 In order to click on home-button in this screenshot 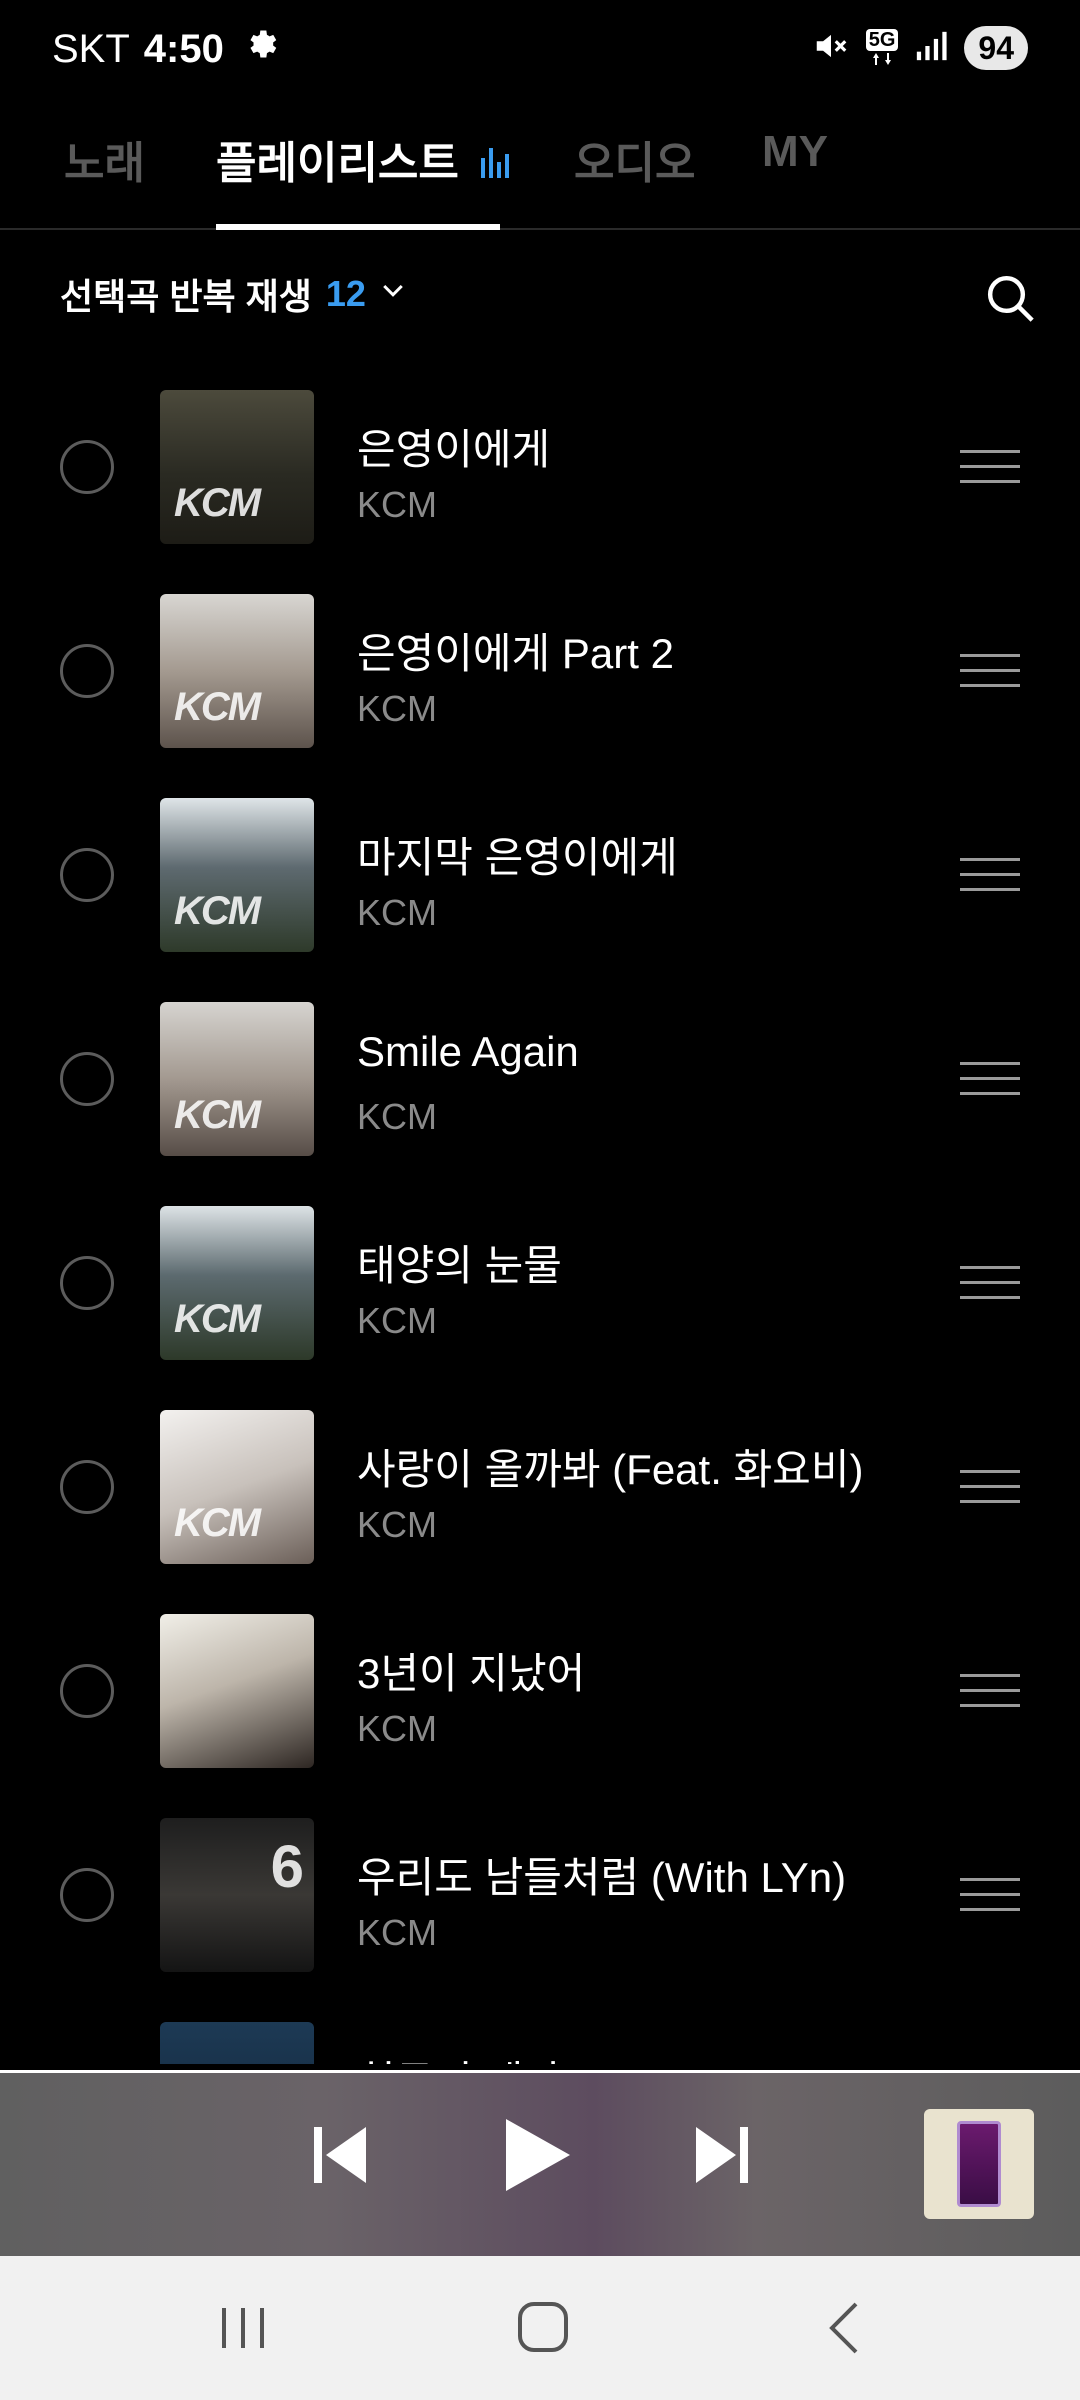, I will do `click(543, 2328)`.